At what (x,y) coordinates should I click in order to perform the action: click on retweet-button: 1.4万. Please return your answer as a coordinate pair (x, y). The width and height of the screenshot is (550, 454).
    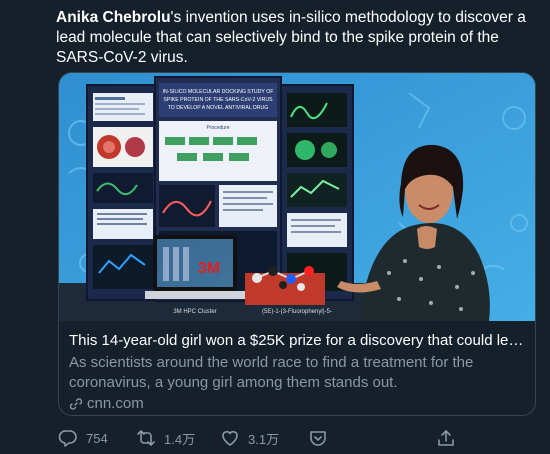
    Looking at the image, I should click on (165, 438).